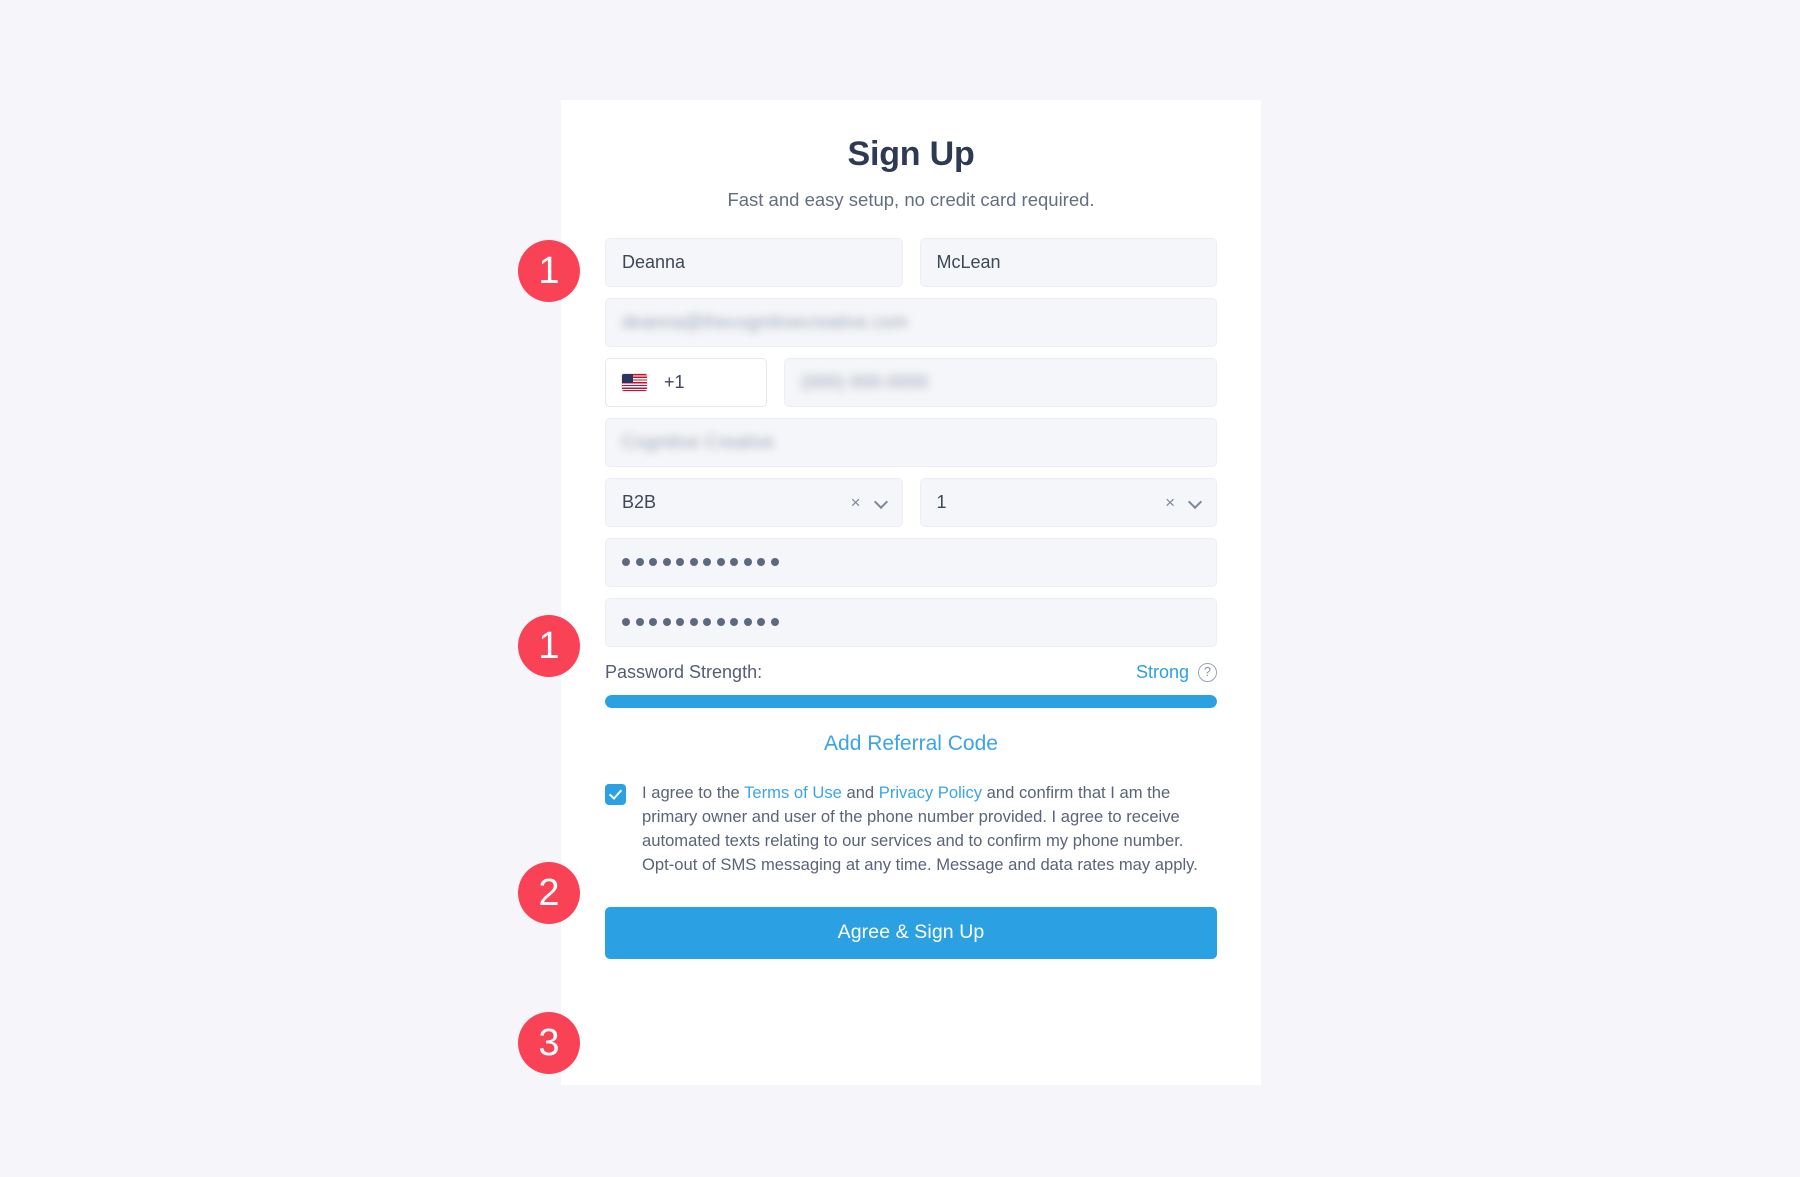 This screenshot has height=1177, width=1800. Describe the element at coordinates (793, 792) in the screenshot. I see `terms-of-use-link: Terms of Use` at that location.